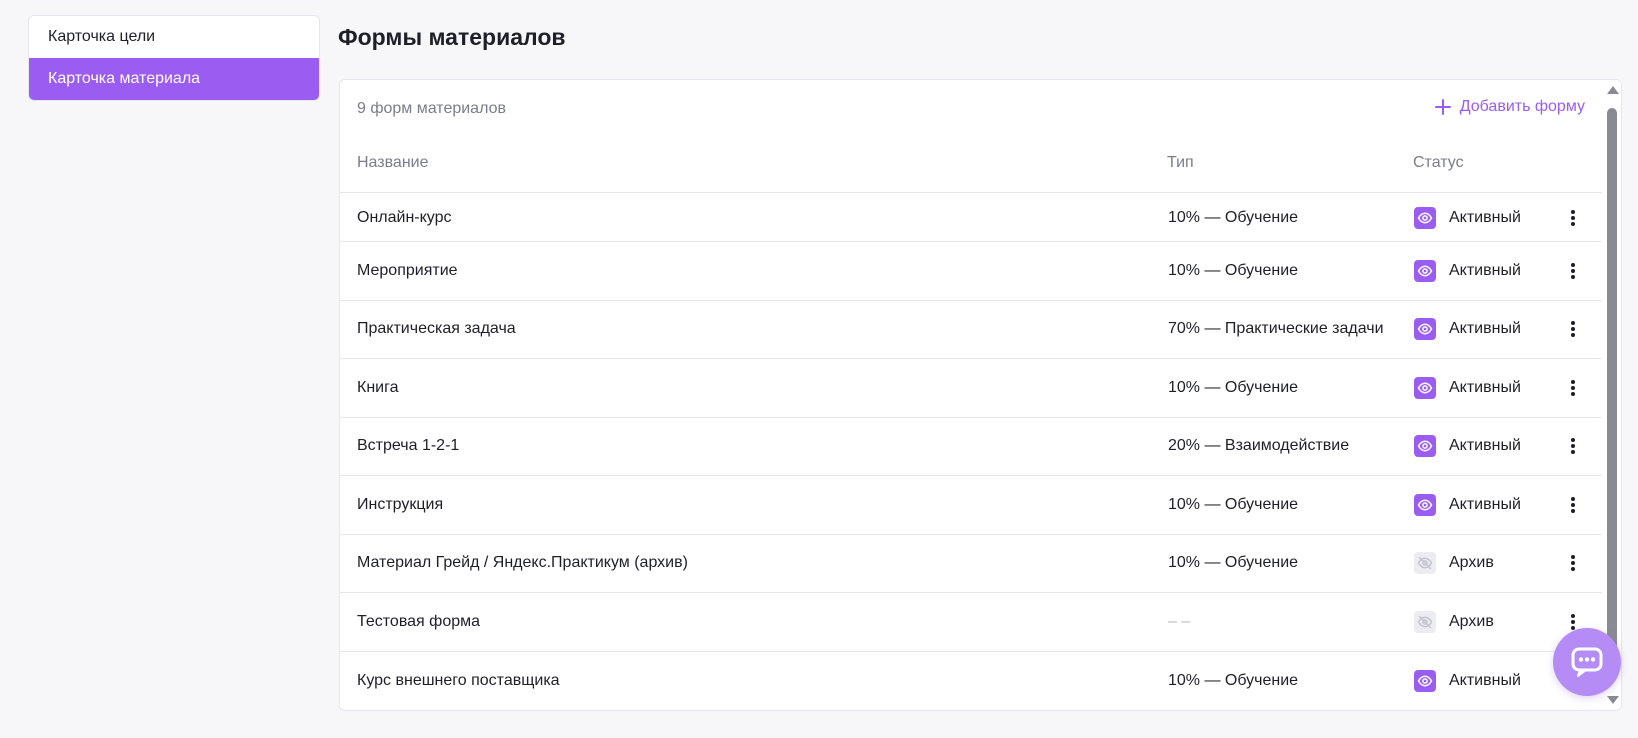 The image size is (1638, 738). I want to click on table-row: Мероприятие 10% — Обучение Активный, so click(971, 271).